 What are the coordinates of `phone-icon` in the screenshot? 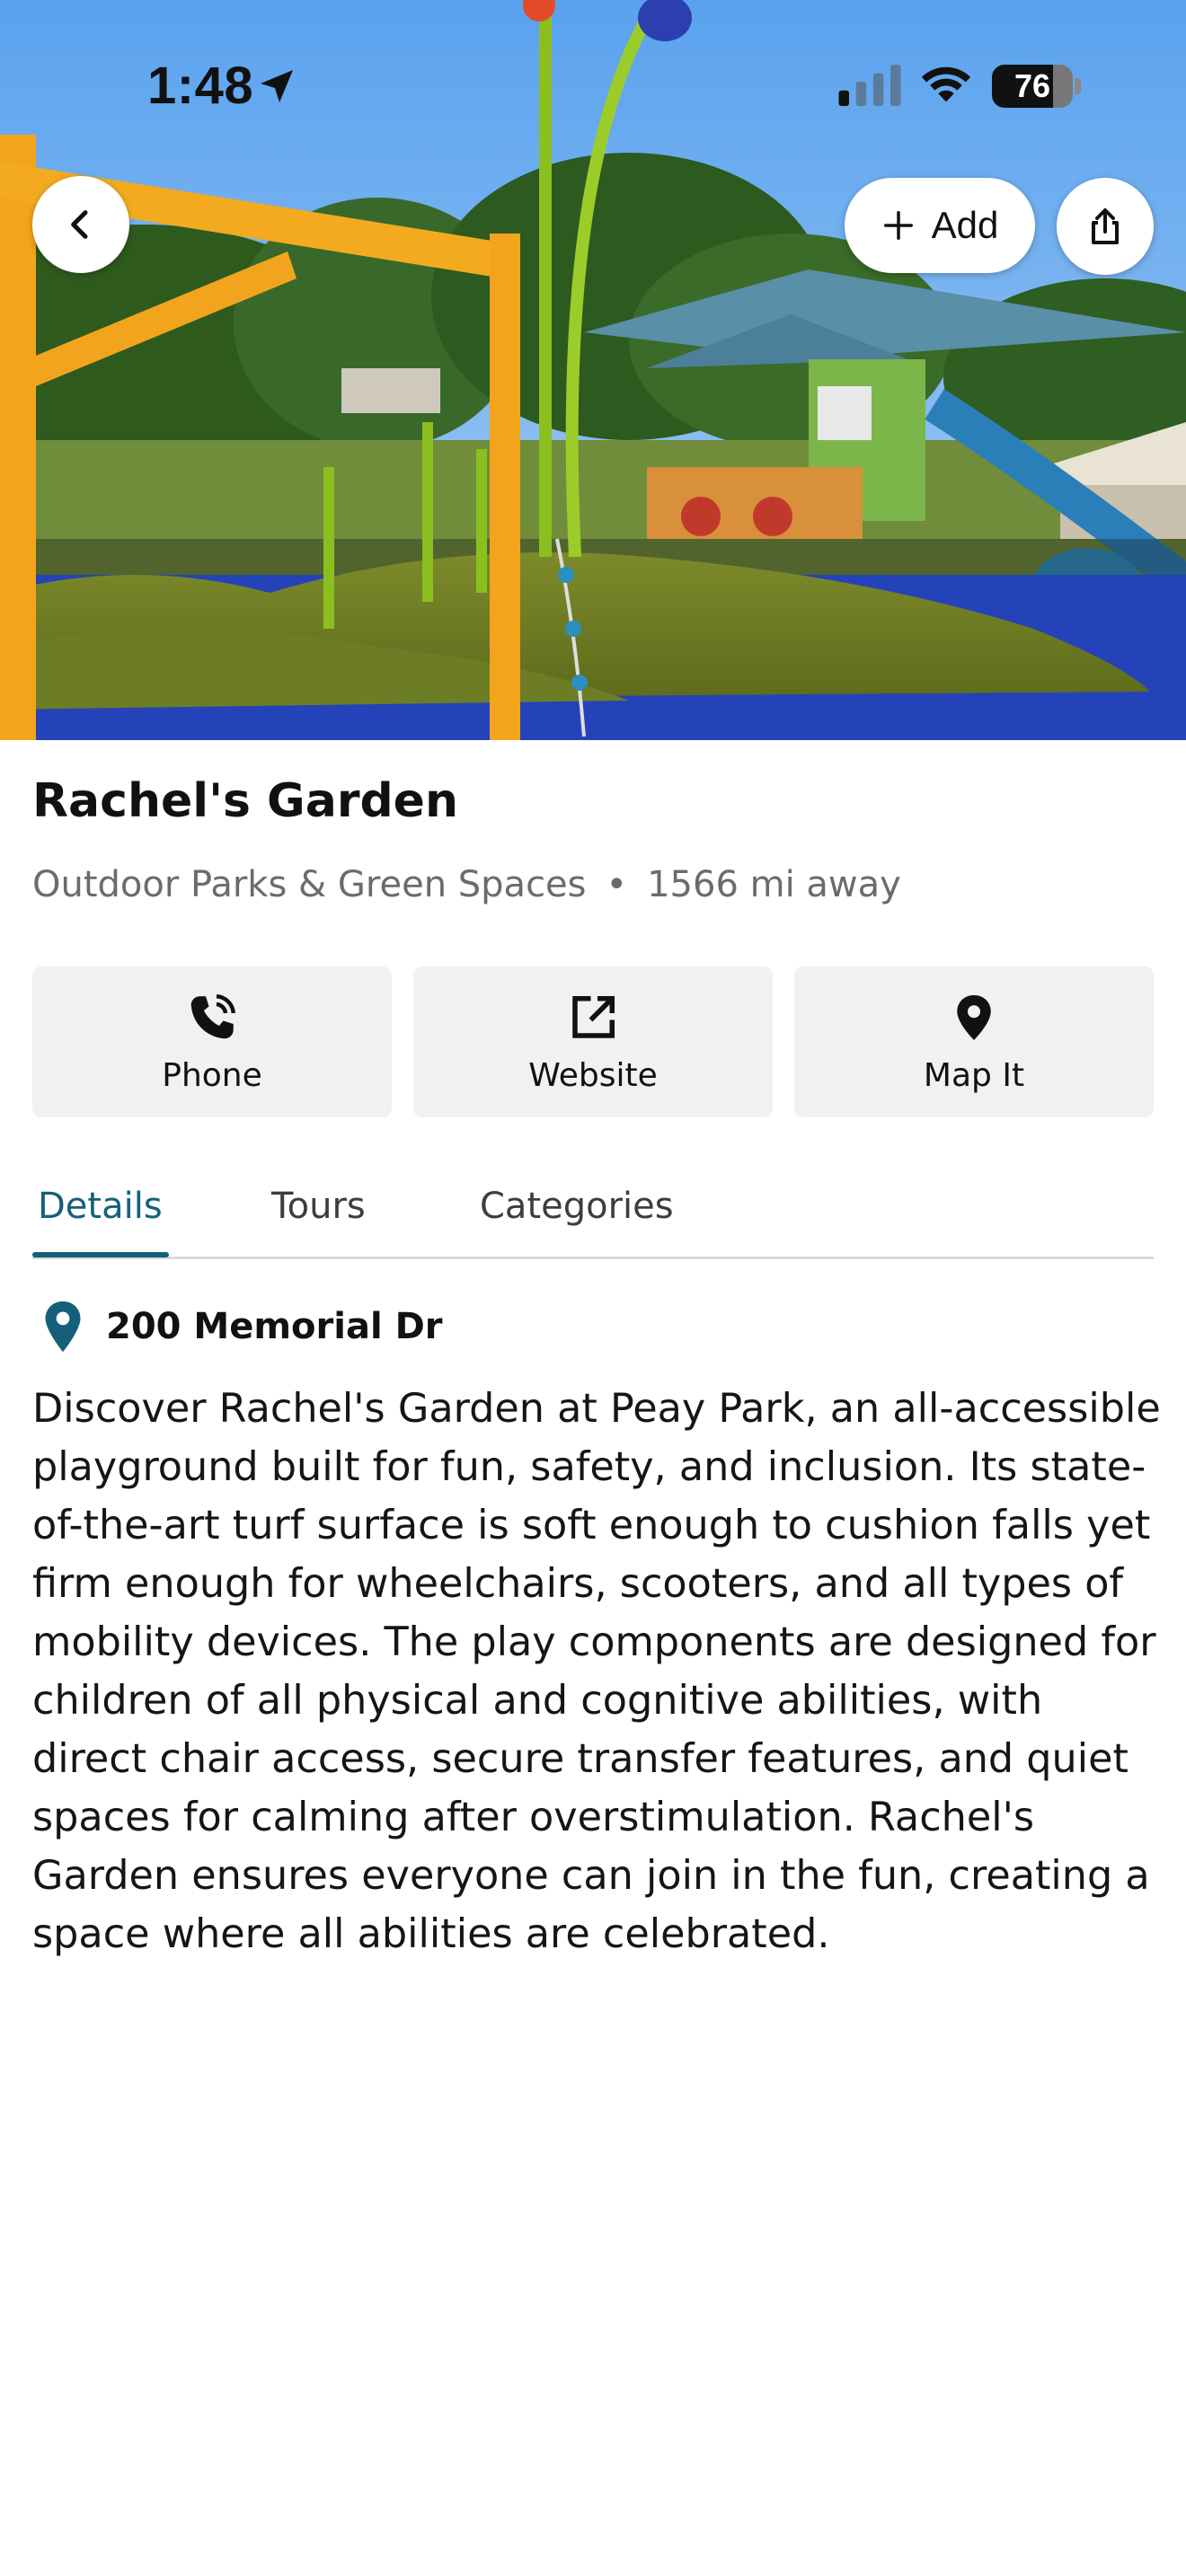 It's located at (212, 1015).